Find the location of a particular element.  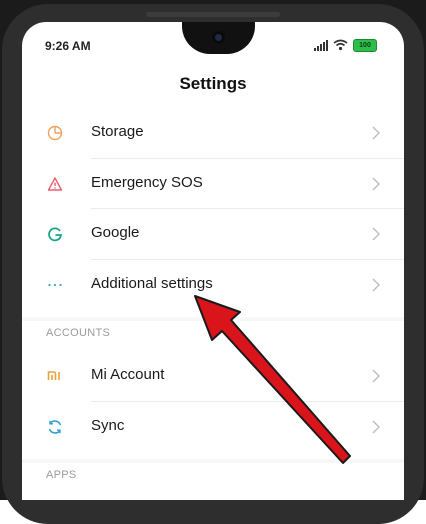

wifi-icon is located at coordinates (340, 45).